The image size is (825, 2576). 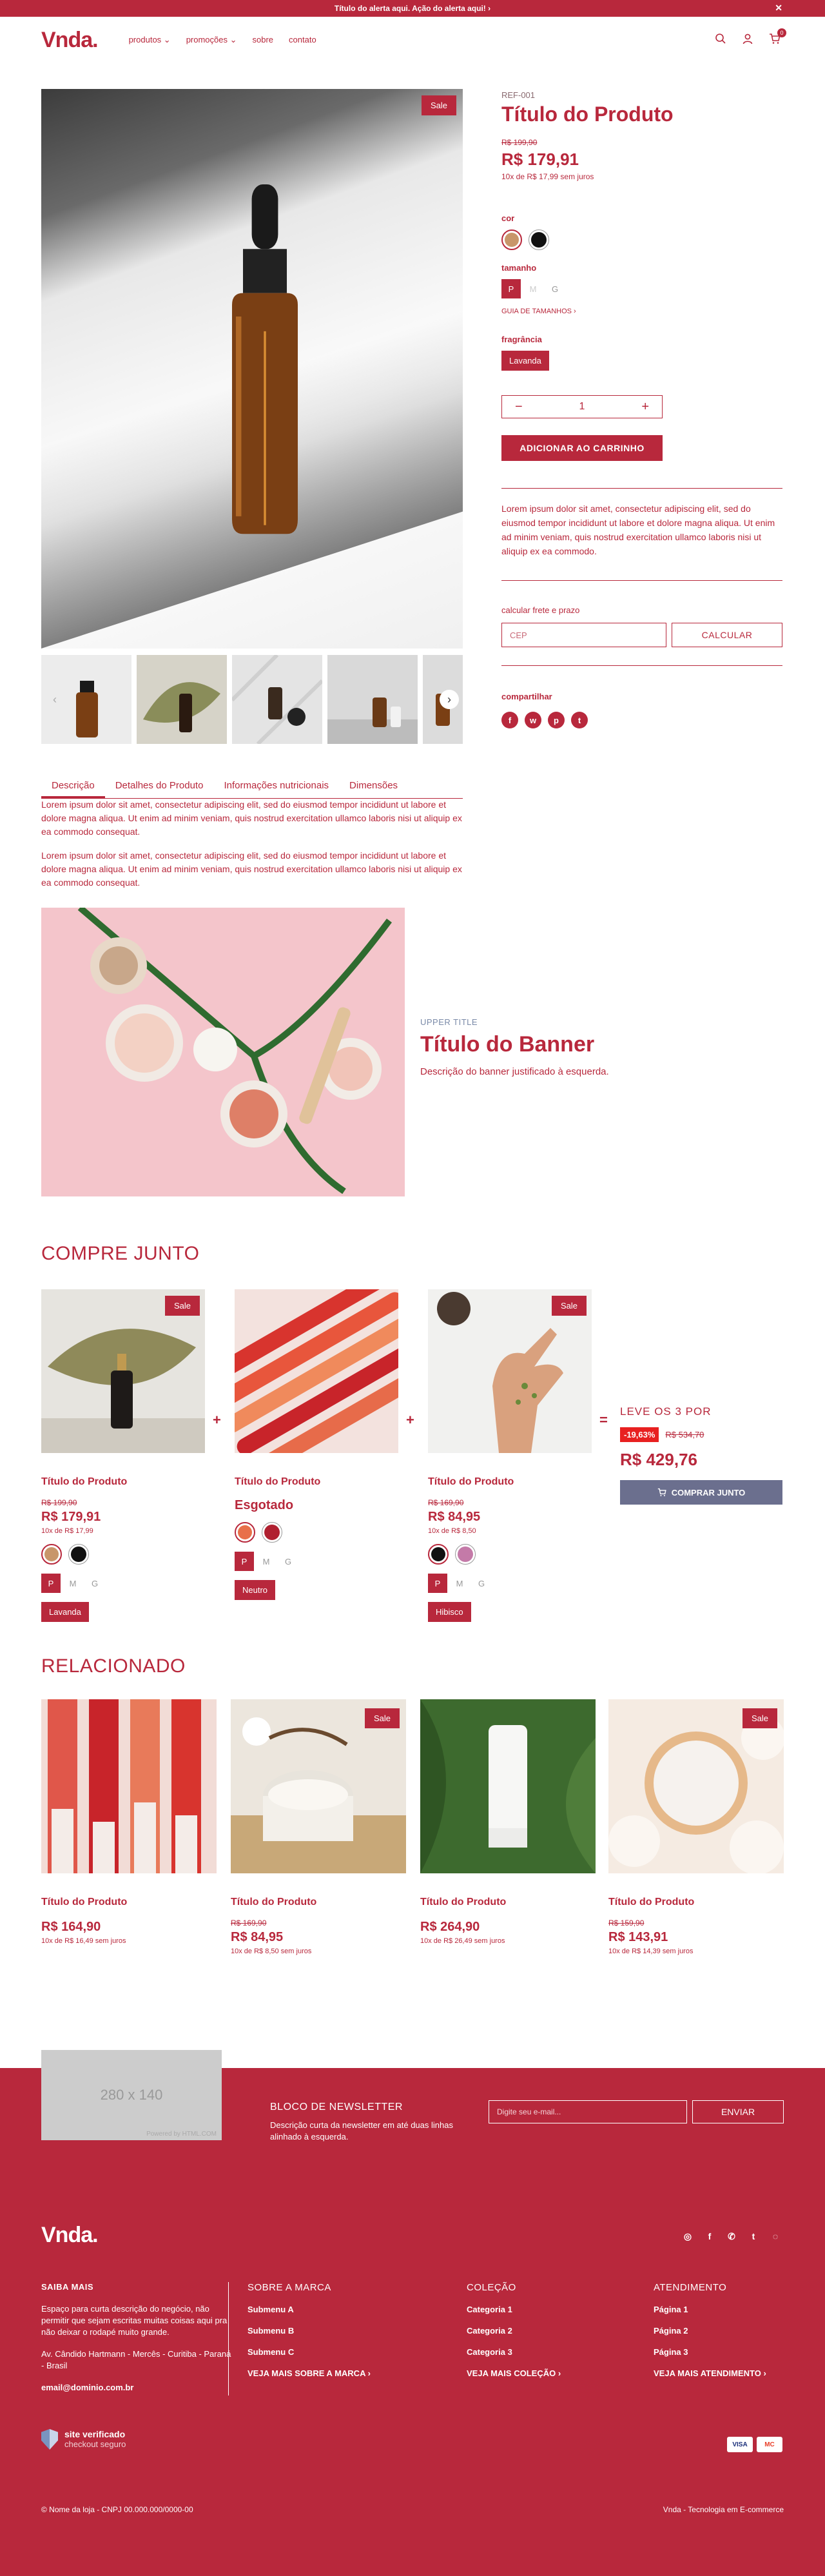 I want to click on nav-item-produtos: produtos ⌄, so click(x=150, y=40).